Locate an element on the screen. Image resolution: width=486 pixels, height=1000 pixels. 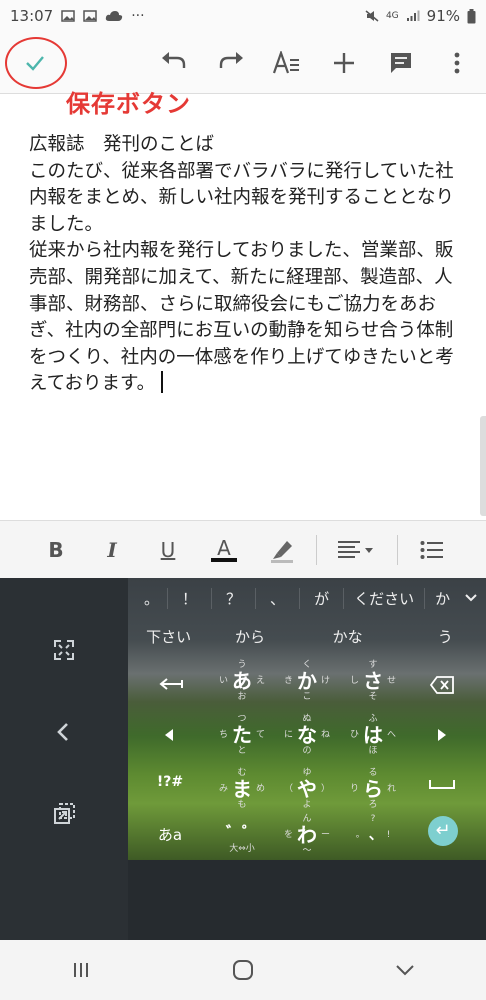
kana-key-ka: く きかけ こ is located at coordinates (307, 681).